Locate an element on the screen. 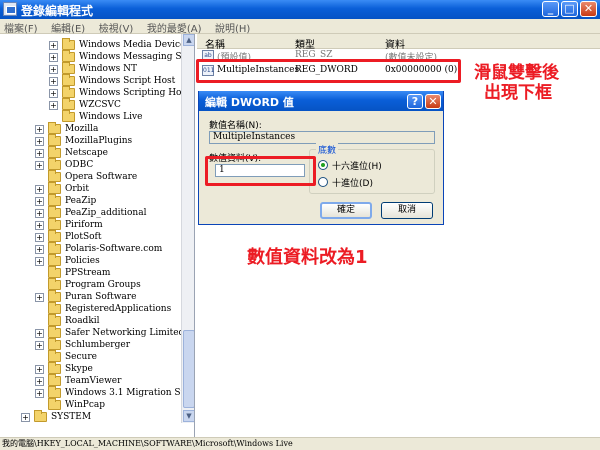 This screenshot has width=600, height=450. tree-item: + PeaZip_additional is located at coordinates (90, 212).